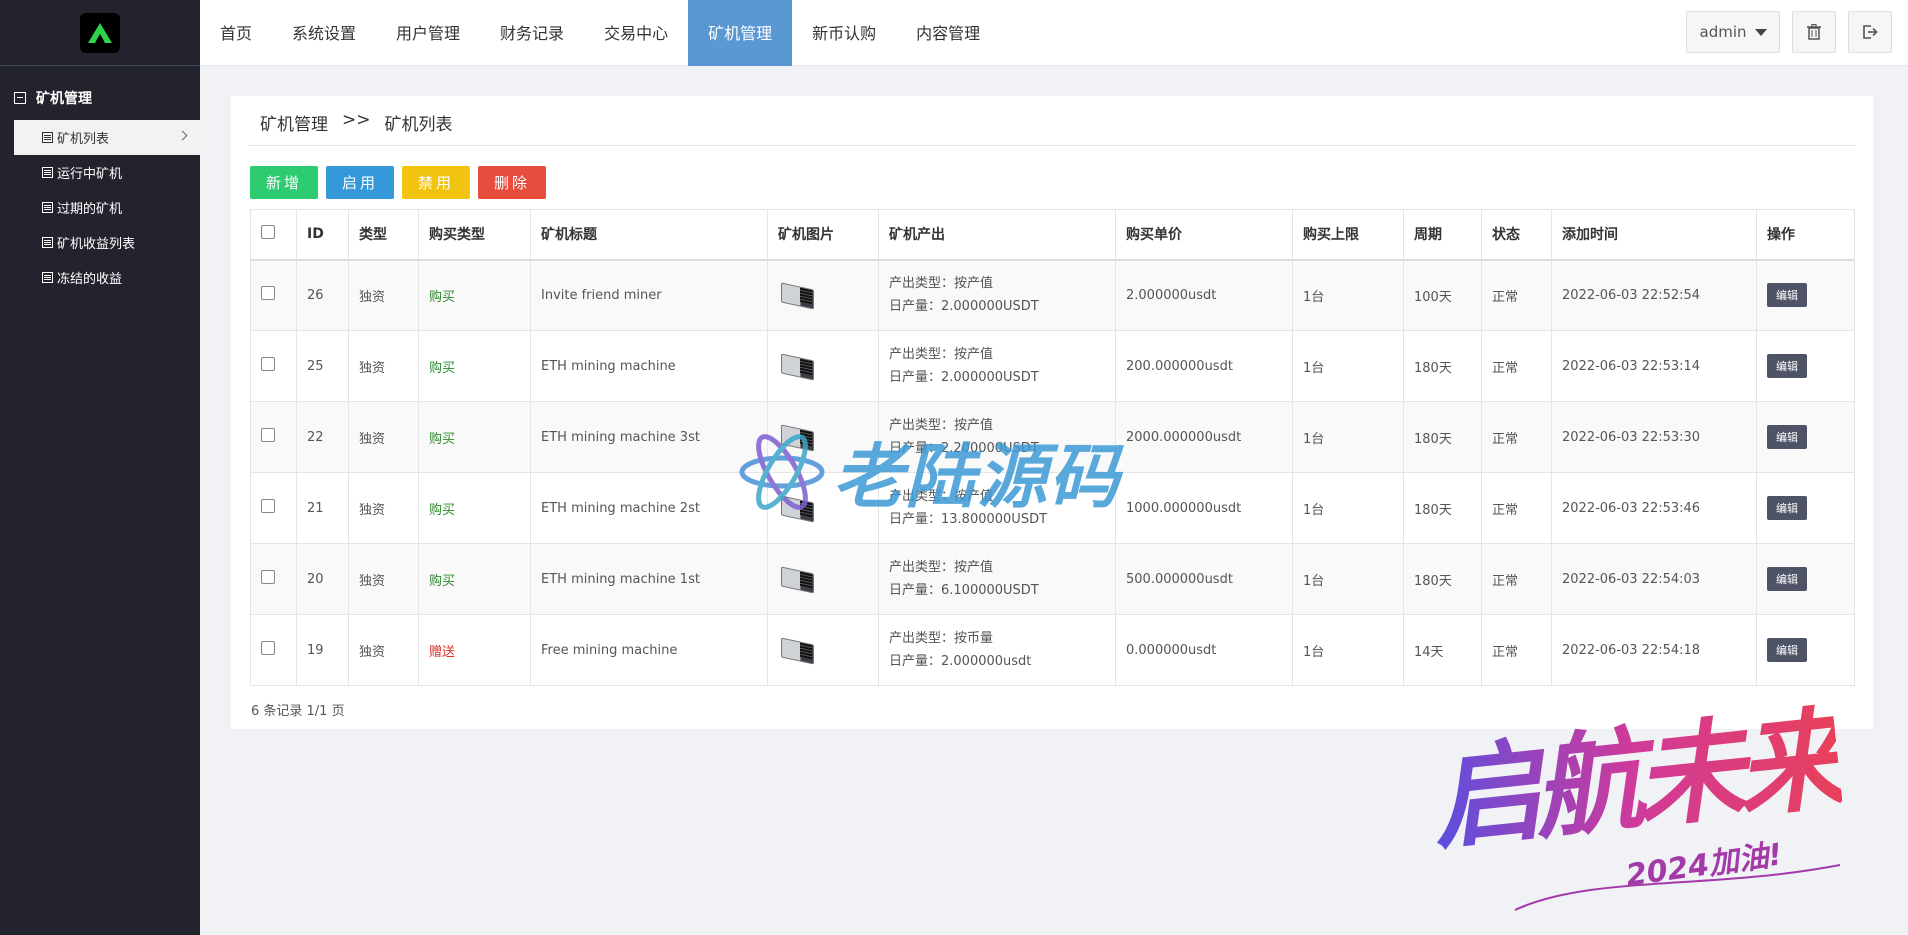 This screenshot has width=1908, height=935. Describe the element at coordinates (360, 182) in the screenshot. I see `enable-button: 启用` at that location.